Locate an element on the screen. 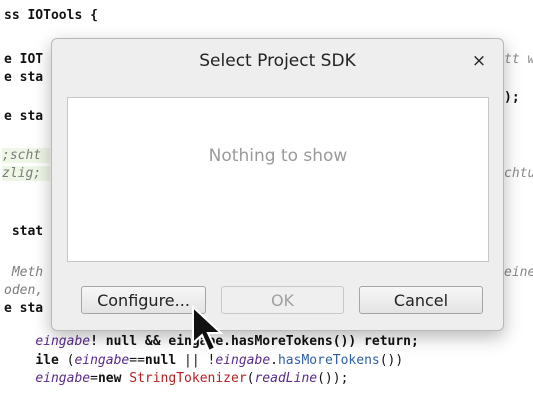 This screenshot has width=533, height=401. code-fragment-right: tt w is located at coordinates (518, 59).